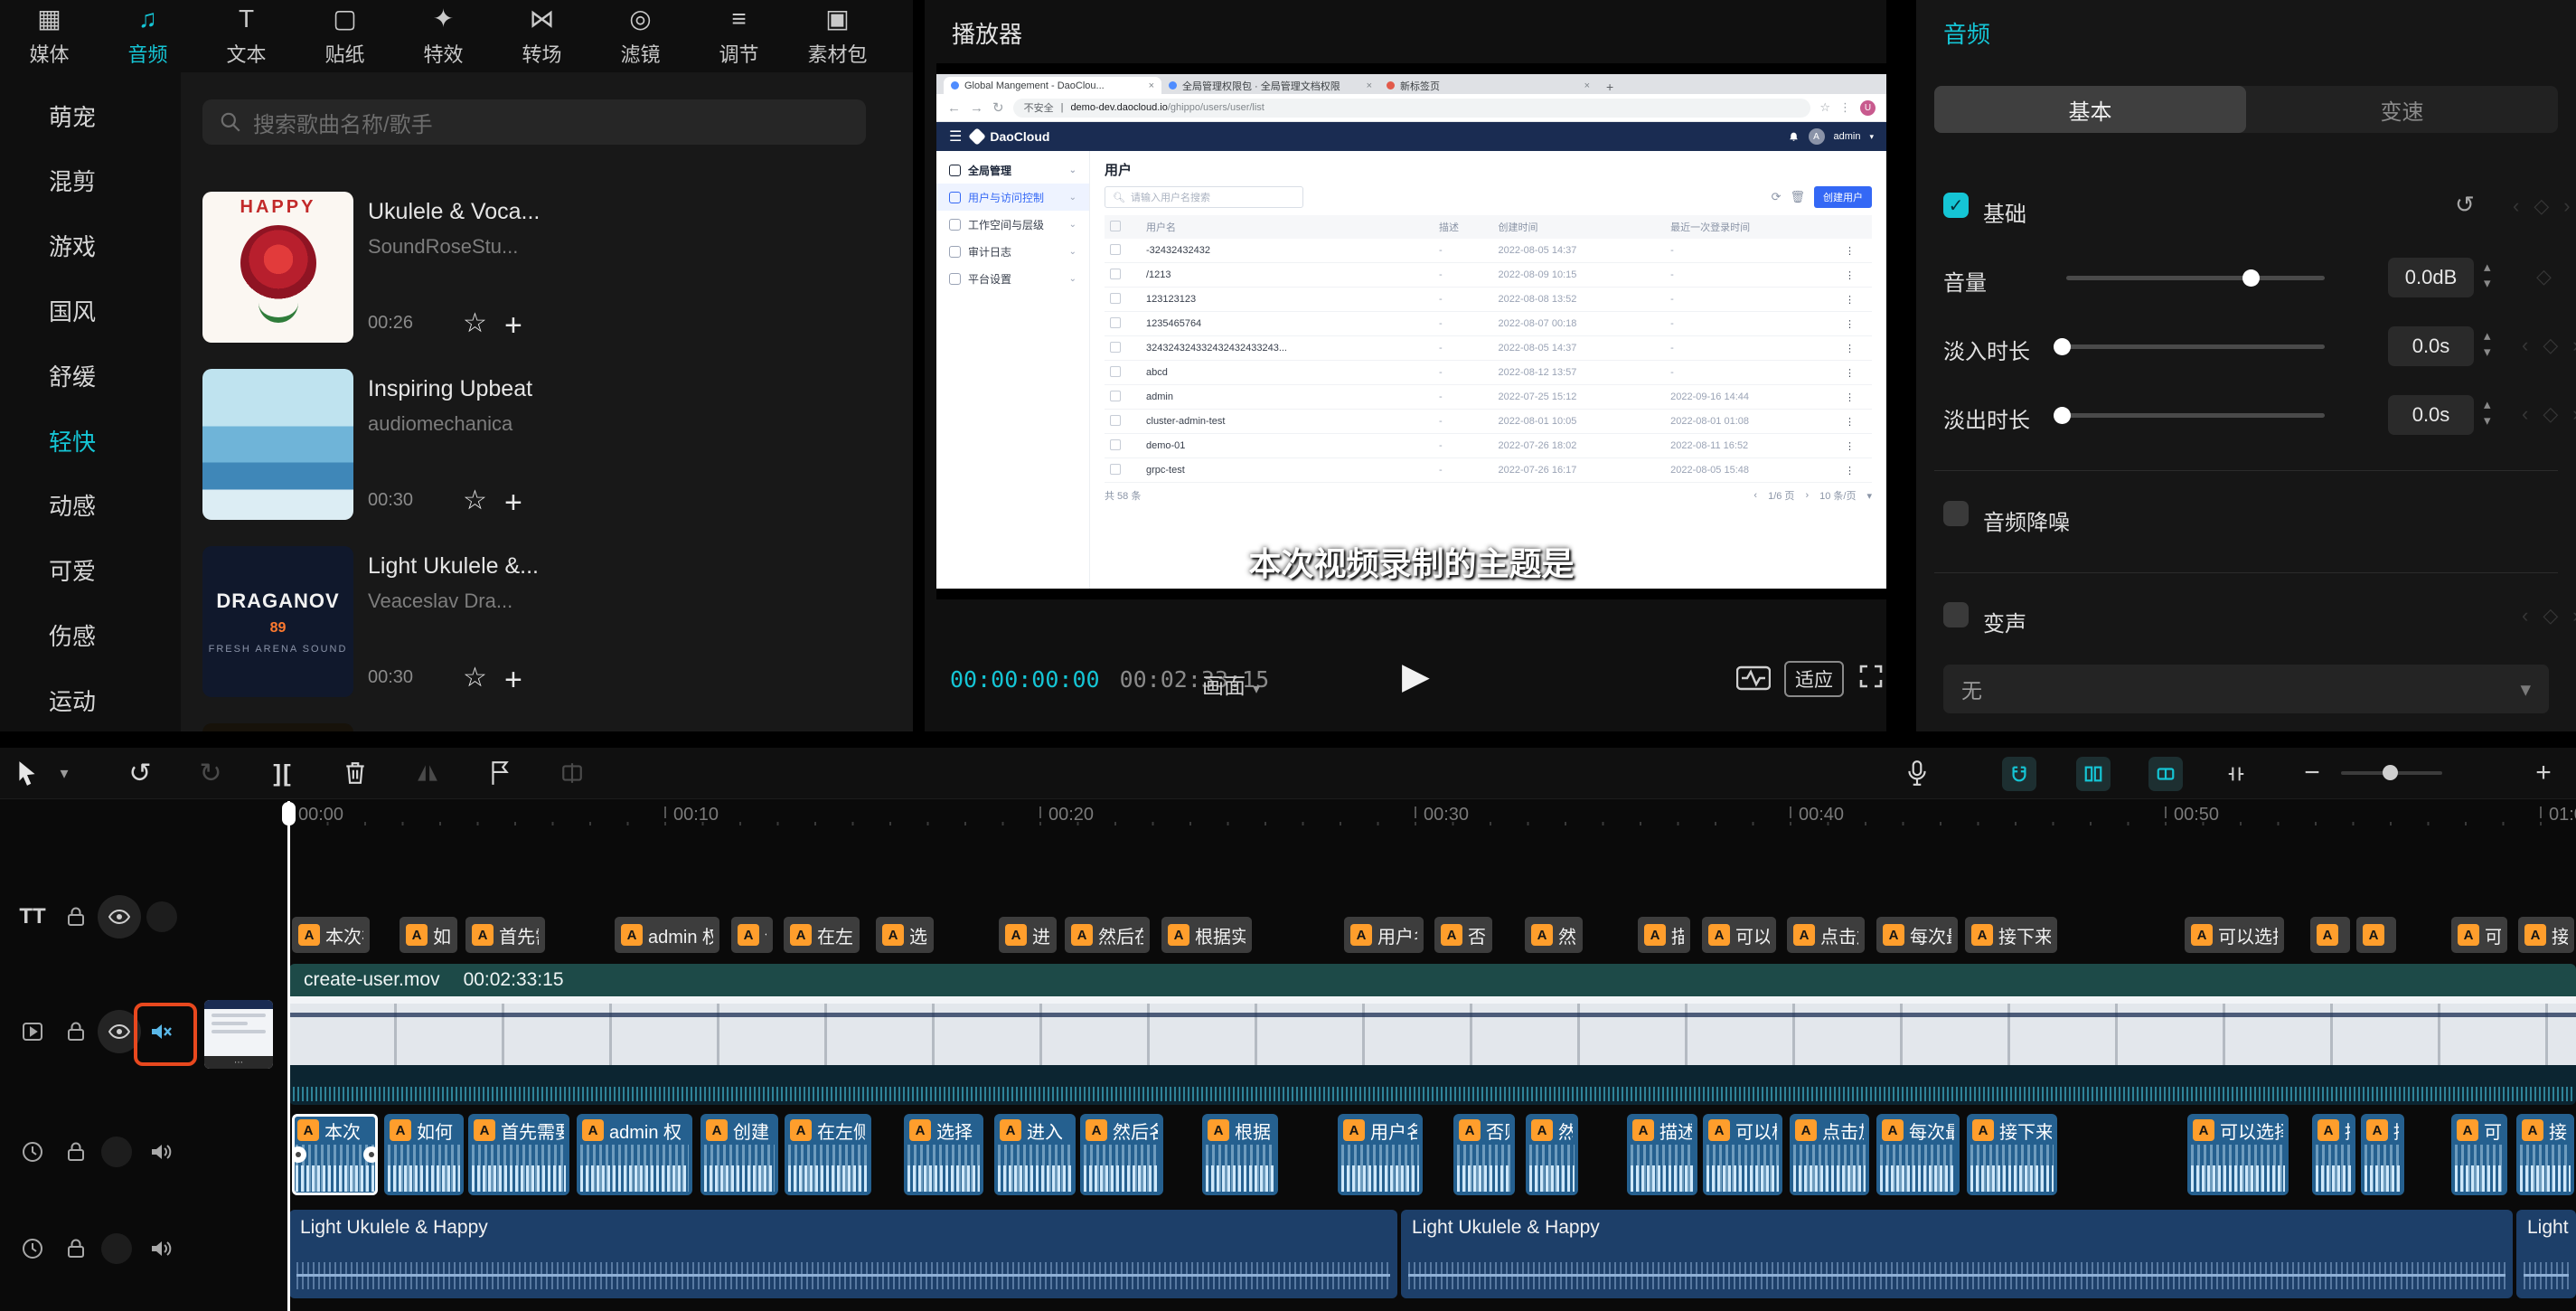  What do you see at coordinates (1035, 1155) in the screenshot?
I see `audio-clip: A 进入` at bounding box center [1035, 1155].